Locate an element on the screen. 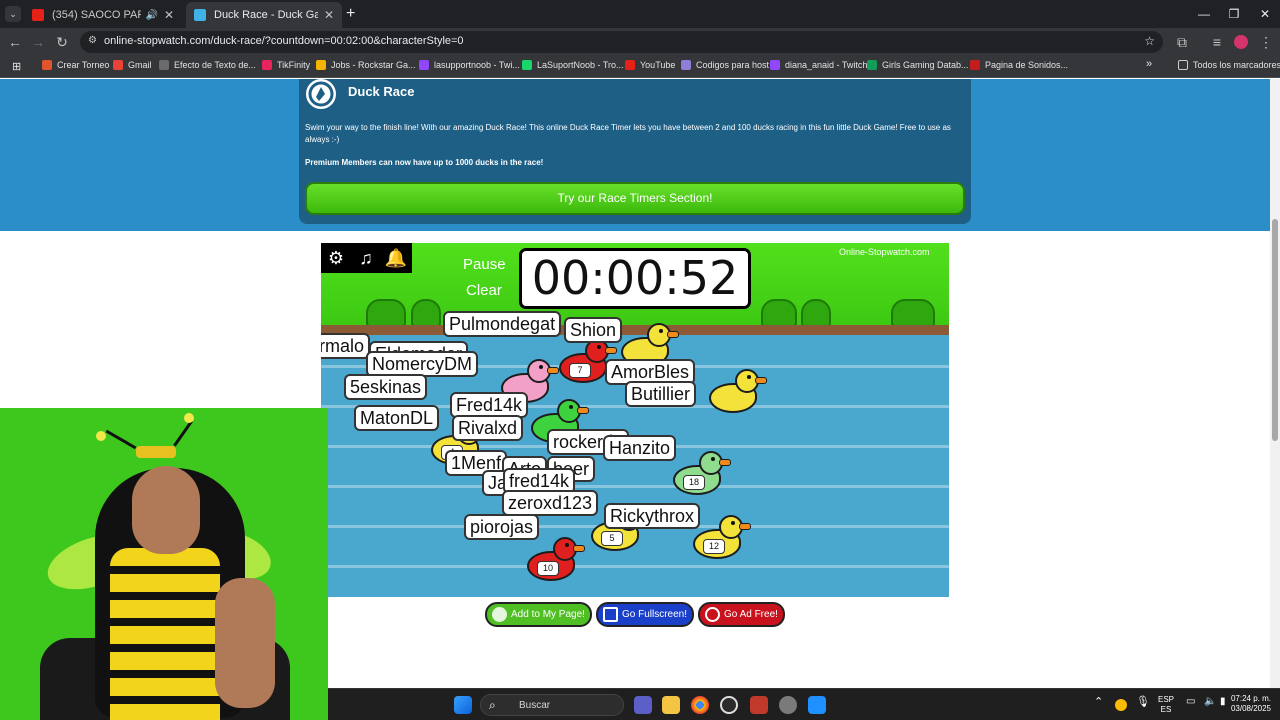 Image resolution: width=1280 pixels, height=720 pixels. file-explorer-icon is located at coordinates (671, 705).